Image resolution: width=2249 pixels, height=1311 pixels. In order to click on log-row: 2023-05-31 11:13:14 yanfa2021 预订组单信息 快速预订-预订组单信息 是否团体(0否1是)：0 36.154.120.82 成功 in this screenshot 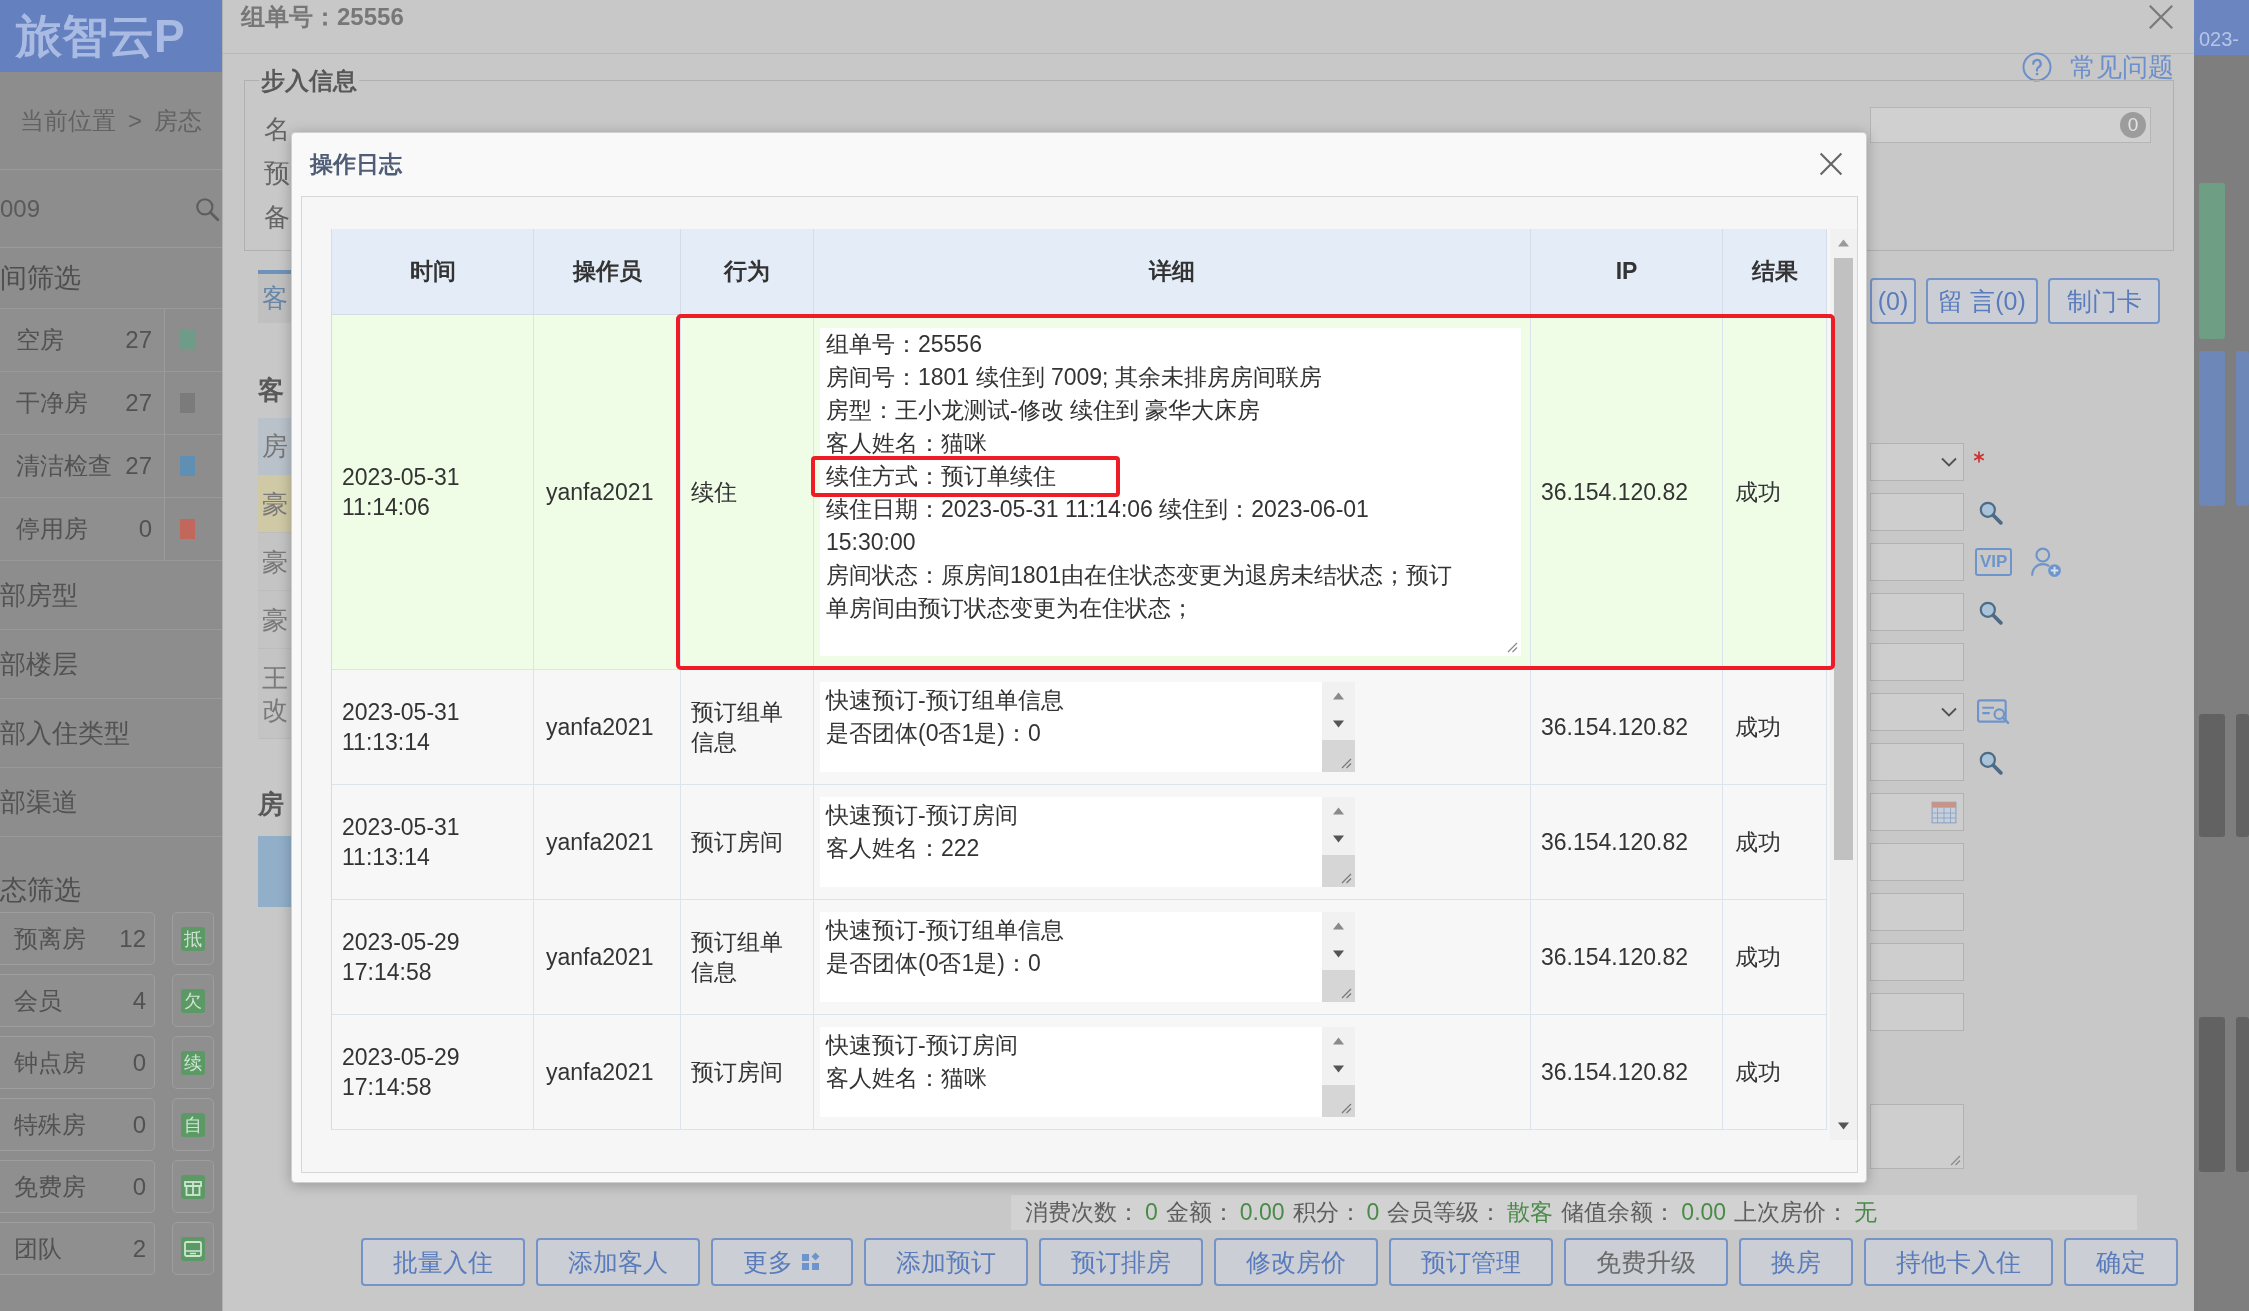, I will do `click(1079, 727)`.